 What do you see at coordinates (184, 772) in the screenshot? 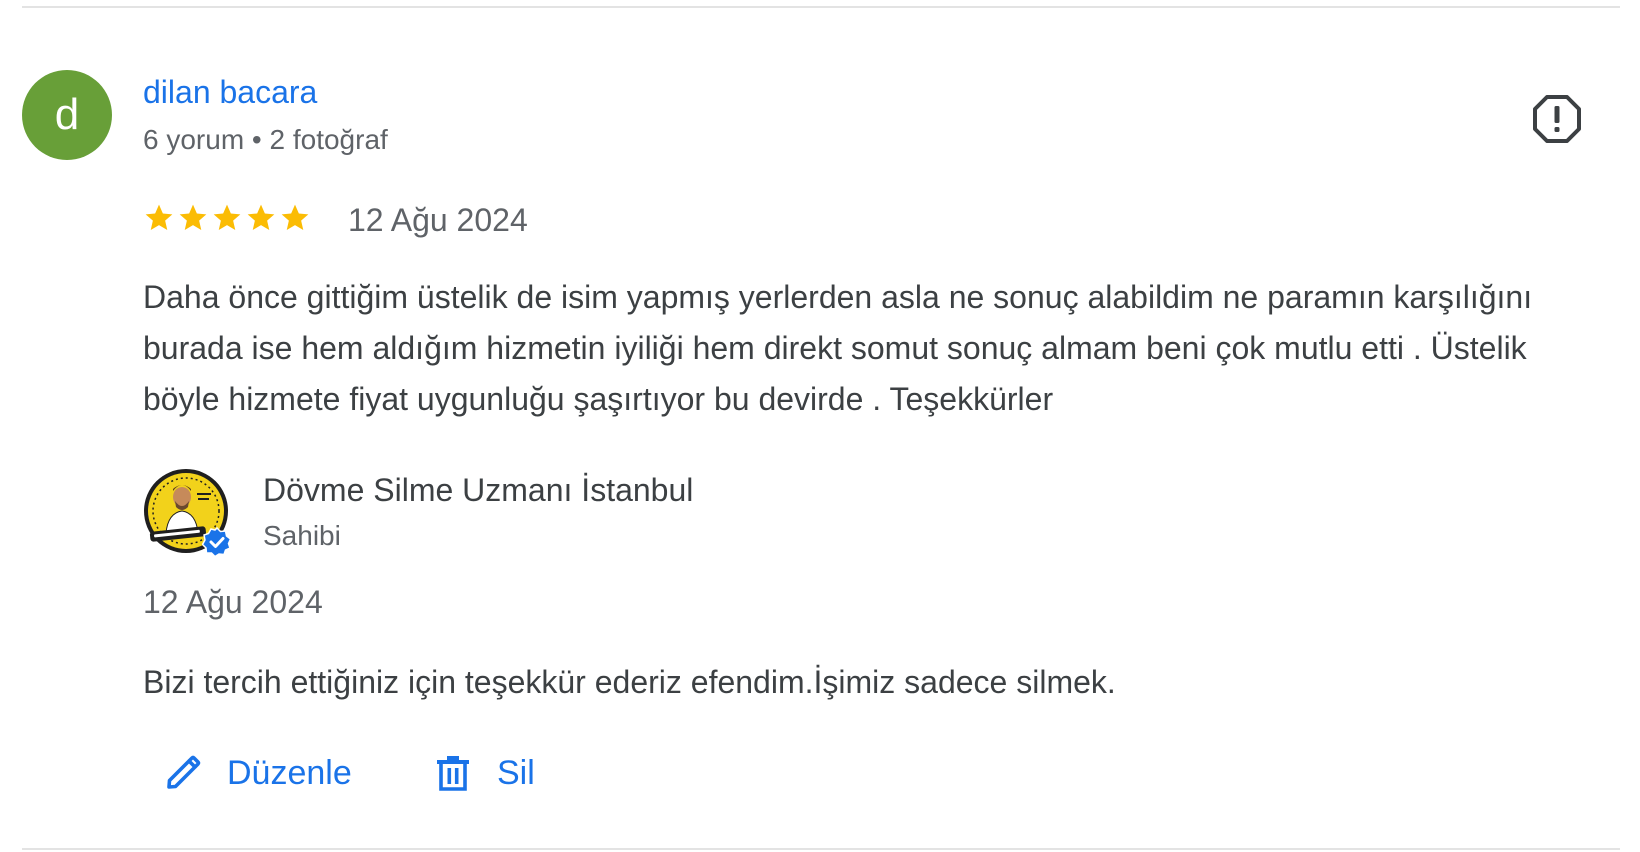
I see `pencil-icon` at bounding box center [184, 772].